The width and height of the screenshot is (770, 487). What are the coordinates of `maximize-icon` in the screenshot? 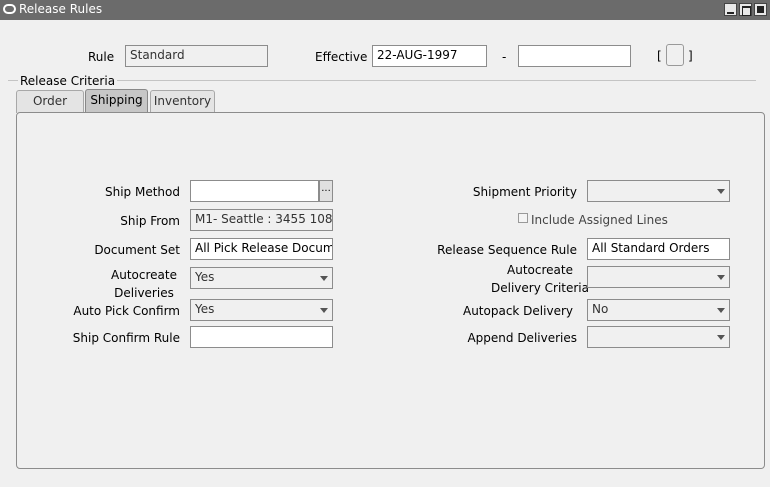 It's located at (745, 9).